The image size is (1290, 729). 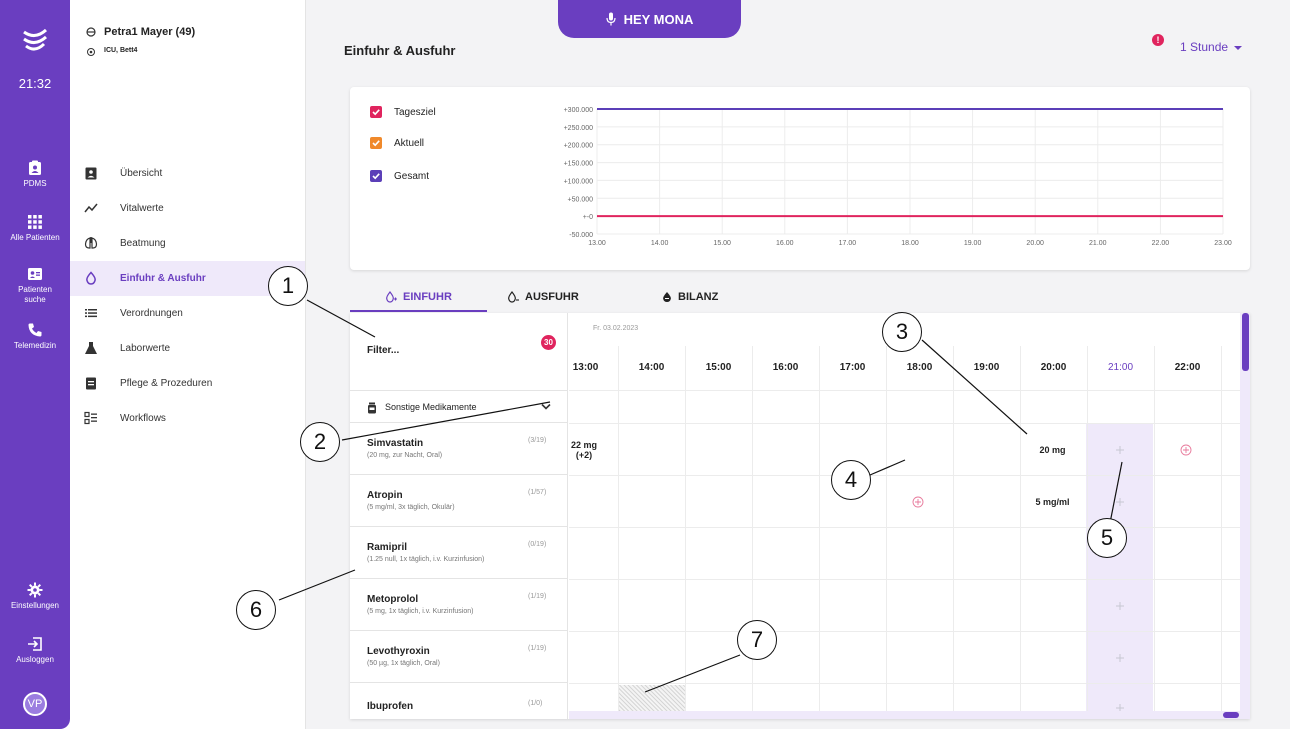 I want to click on dose-value: 20 mg, so click(x=1052, y=450).